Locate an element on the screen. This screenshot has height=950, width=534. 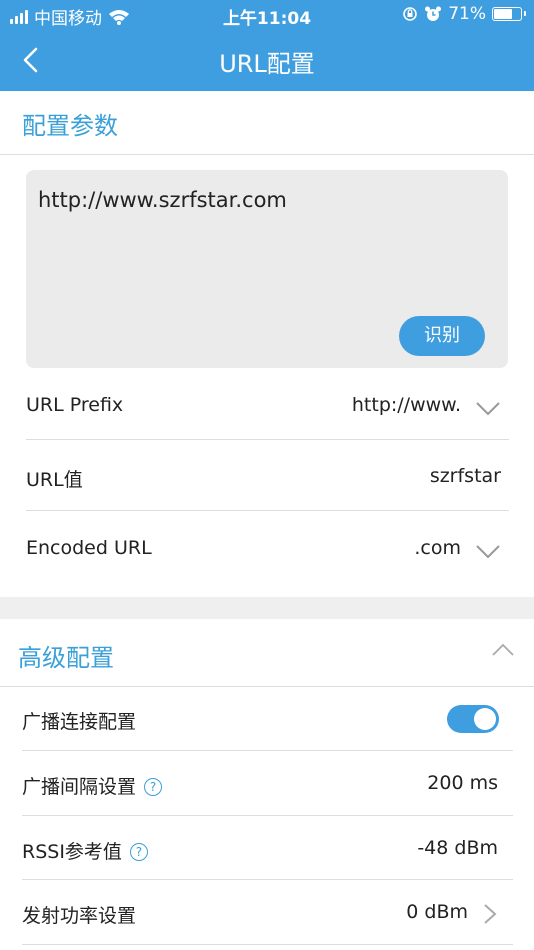
status-right: 71% is located at coordinates (464, 14).